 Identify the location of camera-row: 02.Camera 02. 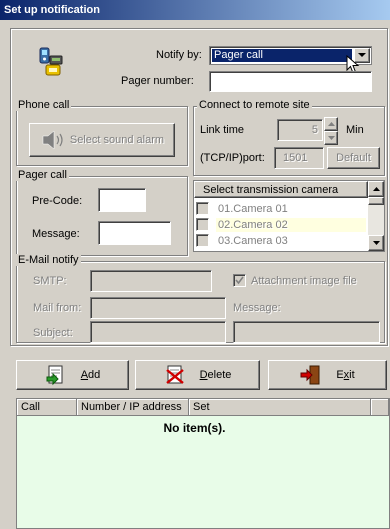
(281, 225).